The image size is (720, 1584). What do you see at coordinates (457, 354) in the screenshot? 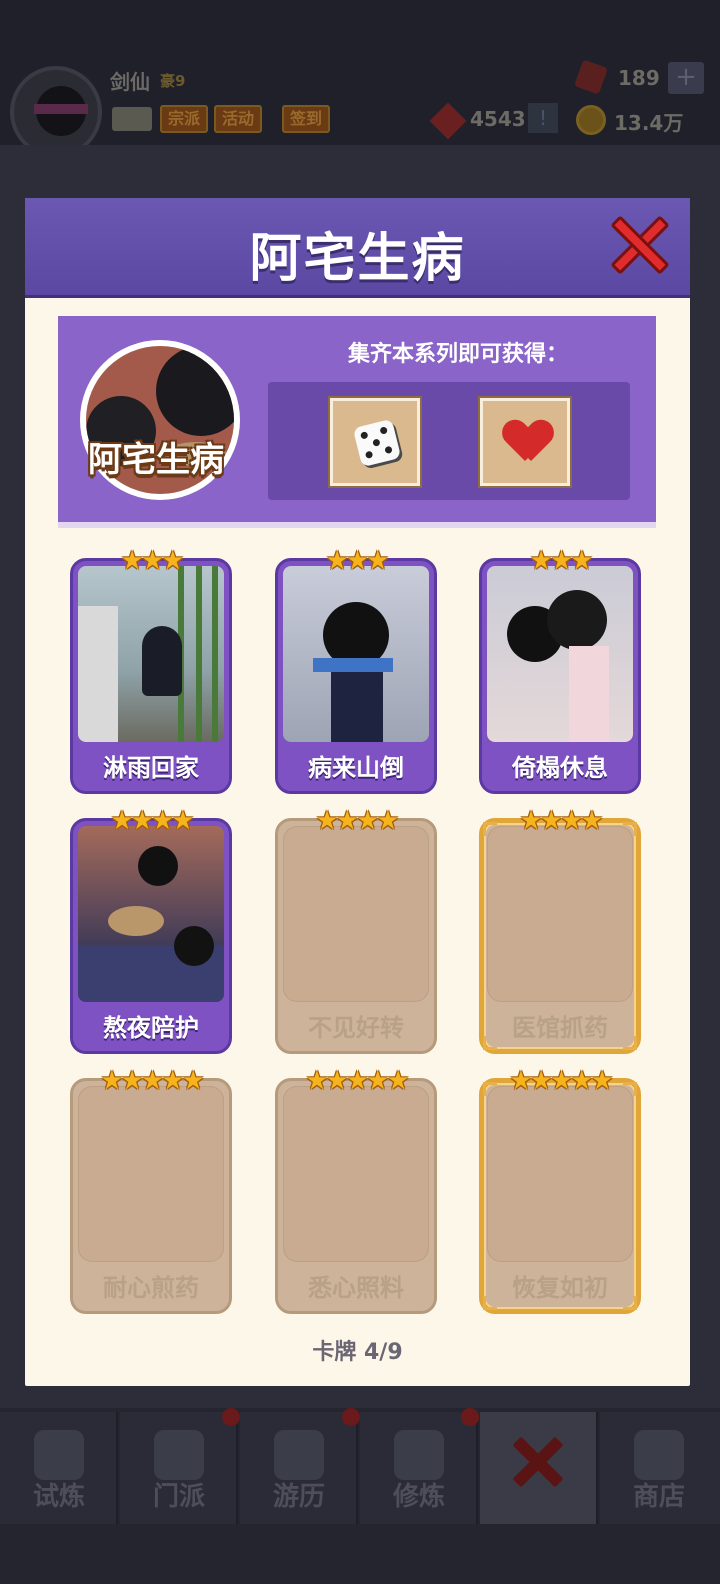
I see `reward-title: 集齐本系列即可获得：` at bounding box center [457, 354].